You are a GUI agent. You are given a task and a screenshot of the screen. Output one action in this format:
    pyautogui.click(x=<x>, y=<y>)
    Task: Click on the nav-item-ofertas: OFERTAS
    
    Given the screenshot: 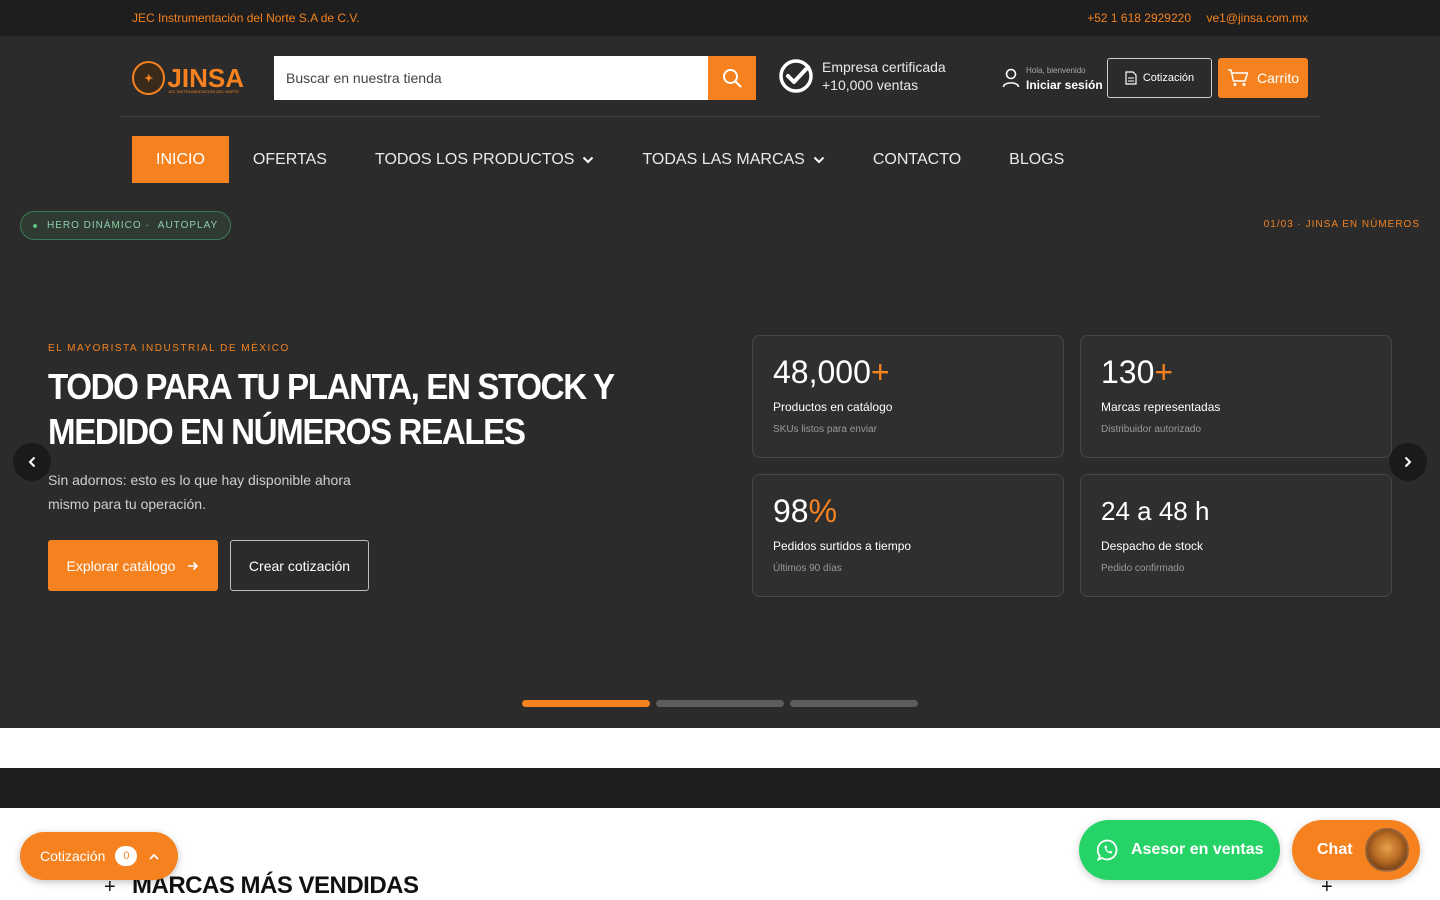 What is the action you would take?
    pyautogui.click(x=290, y=159)
    